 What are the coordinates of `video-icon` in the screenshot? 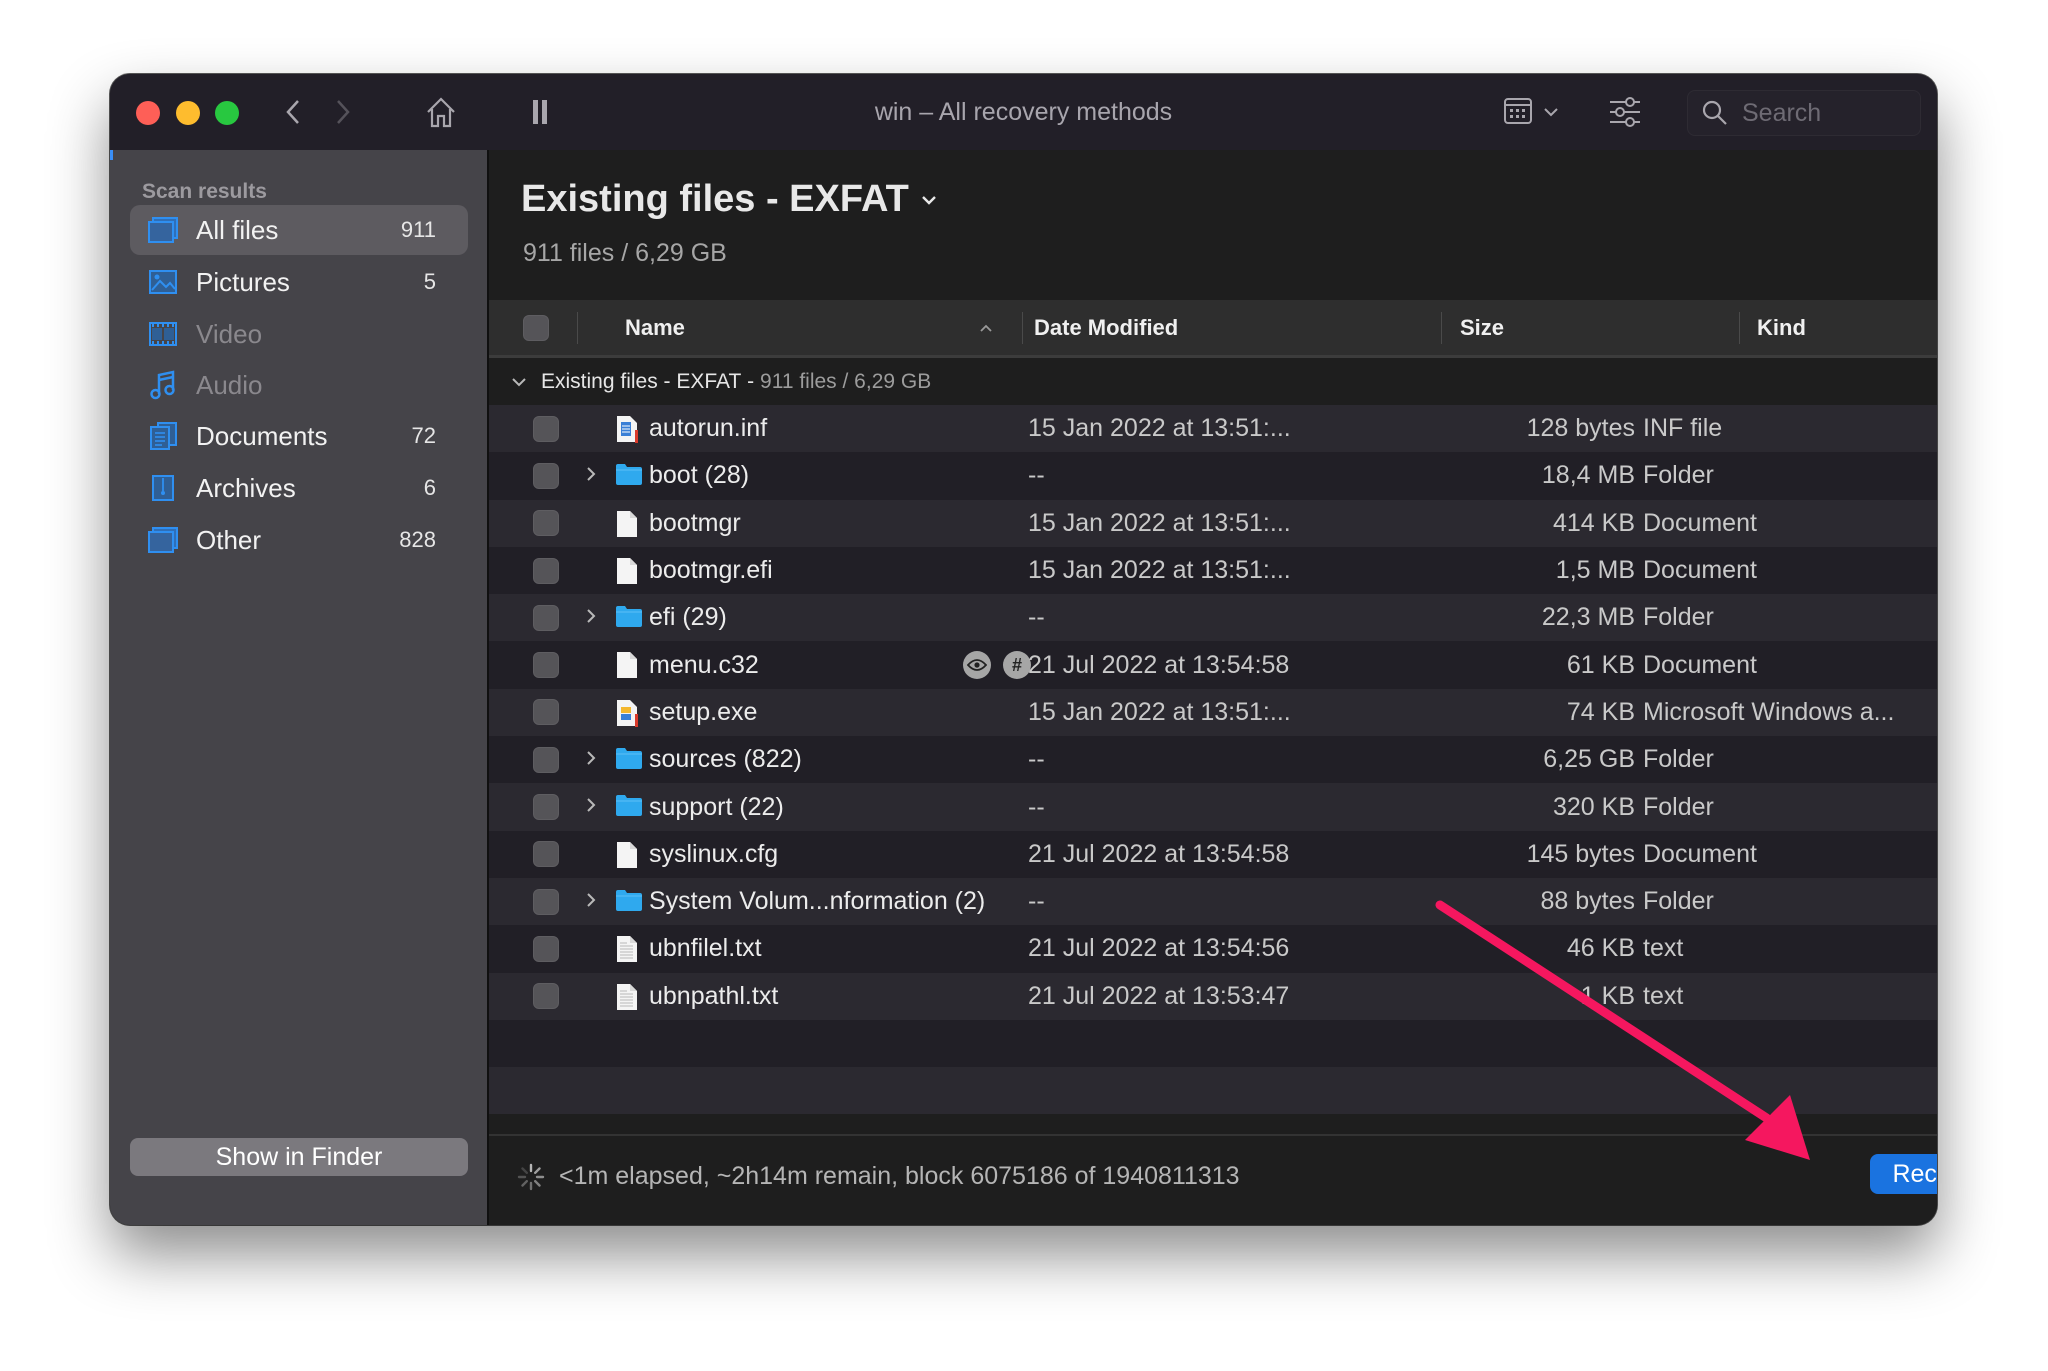 It's located at (163, 334).